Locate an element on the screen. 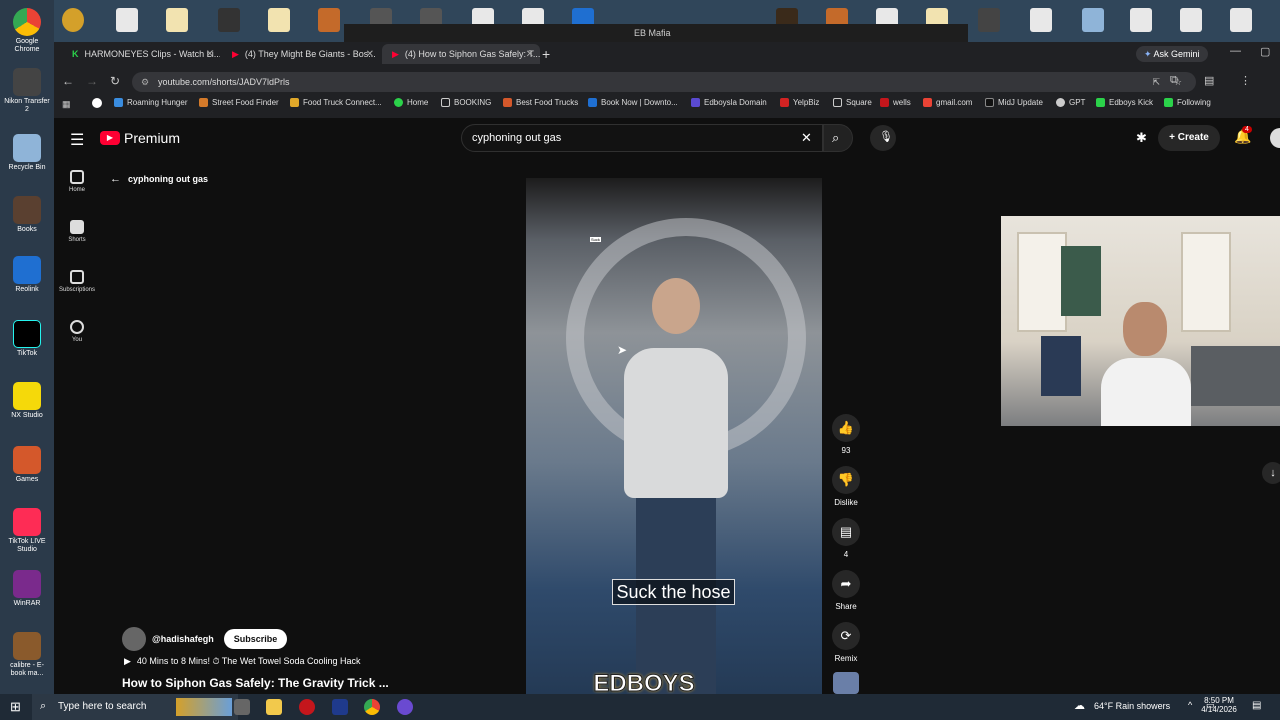  bookmark-booking: BOOKING is located at coordinates (466, 102).